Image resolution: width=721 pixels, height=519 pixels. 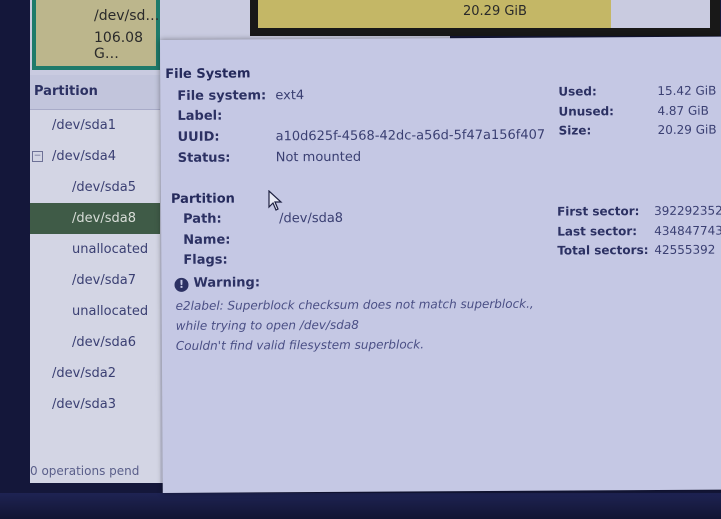 I want to click on partition-row-label: /dev/sda6, so click(x=104, y=342).